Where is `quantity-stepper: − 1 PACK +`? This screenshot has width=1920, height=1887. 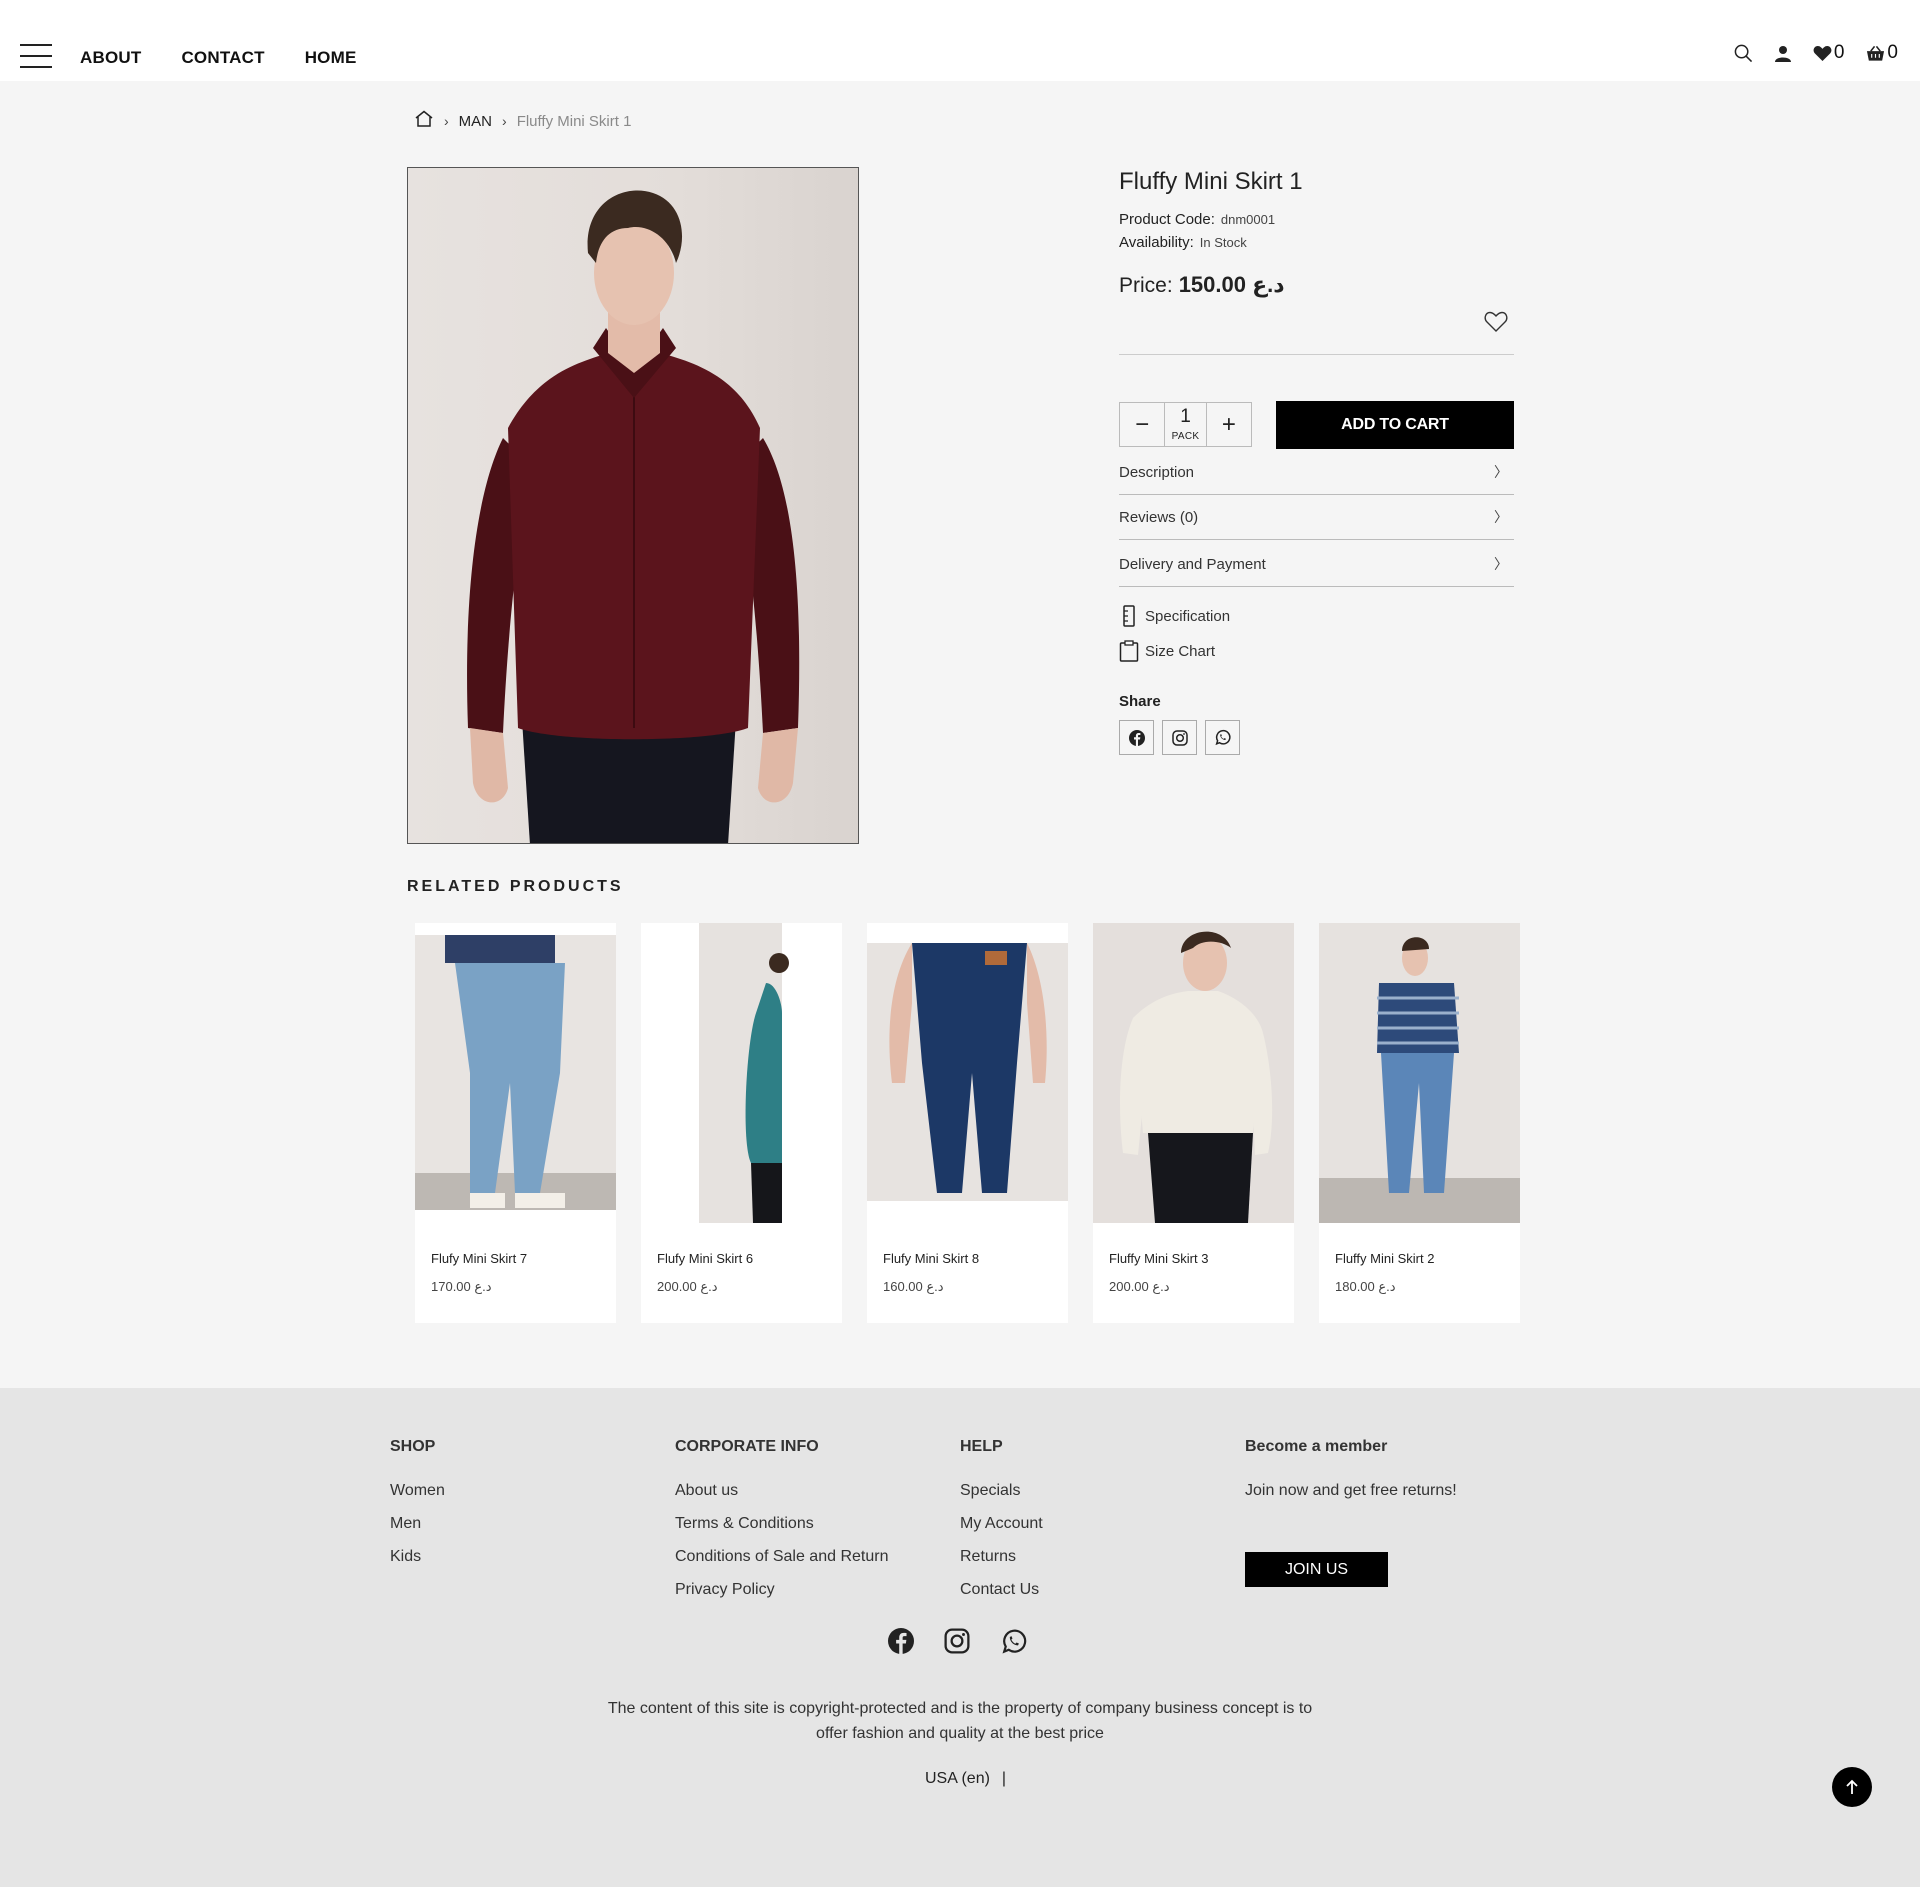 quantity-stepper: − 1 PACK + is located at coordinates (1185, 424).